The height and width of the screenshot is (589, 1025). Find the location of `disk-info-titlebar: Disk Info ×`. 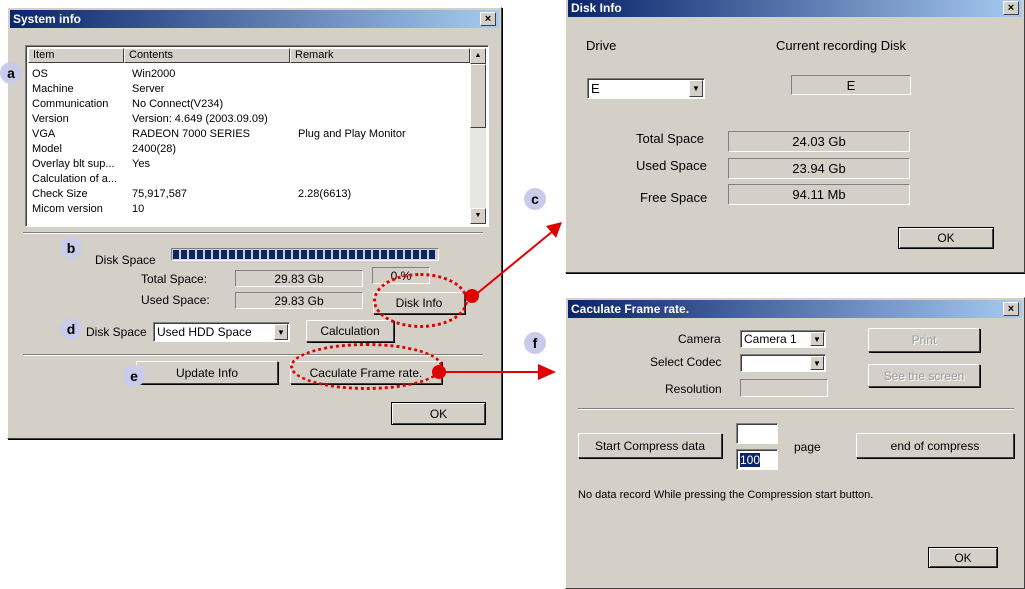

disk-info-titlebar: Disk Info × is located at coordinates (795, 8).